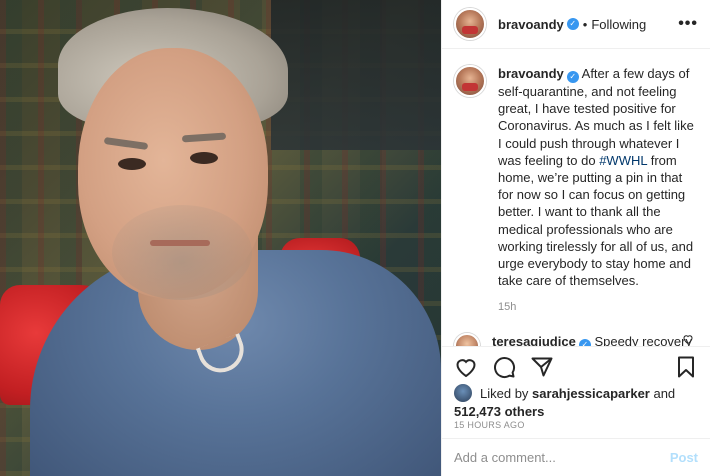 The image size is (710, 476). What do you see at coordinates (356, 75) in the screenshot?
I see `background-wall` at bounding box center [356, 75].